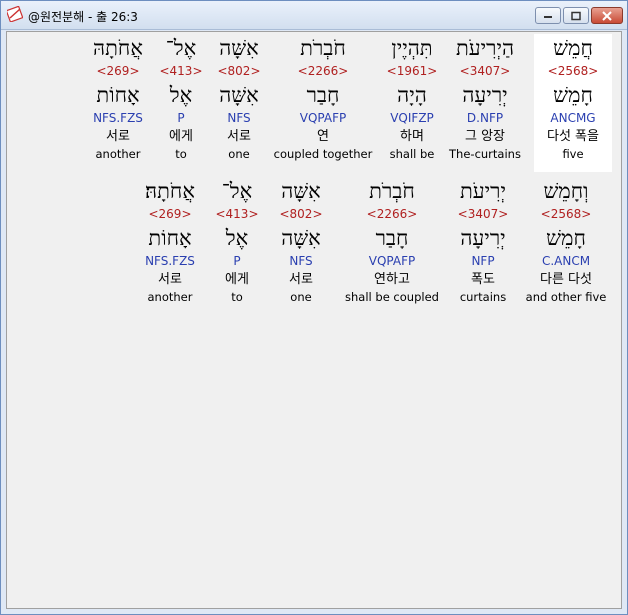  I want to click on parse-code: NFP, so click(483, 261).